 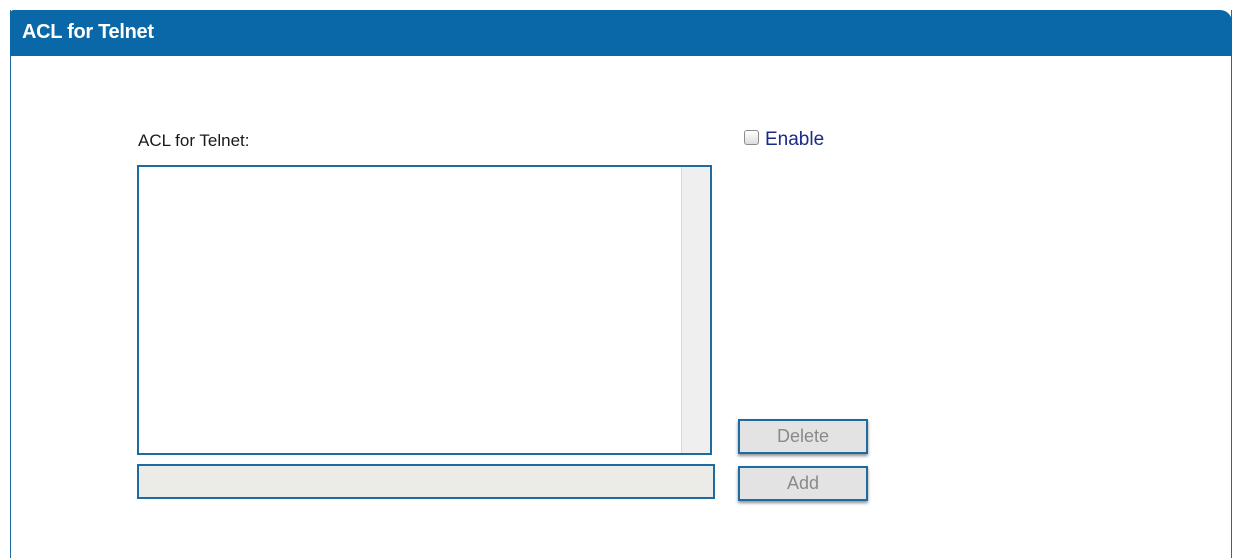 I want to click on panel-title: ACL for Telnet, so click(x=88, y=32).